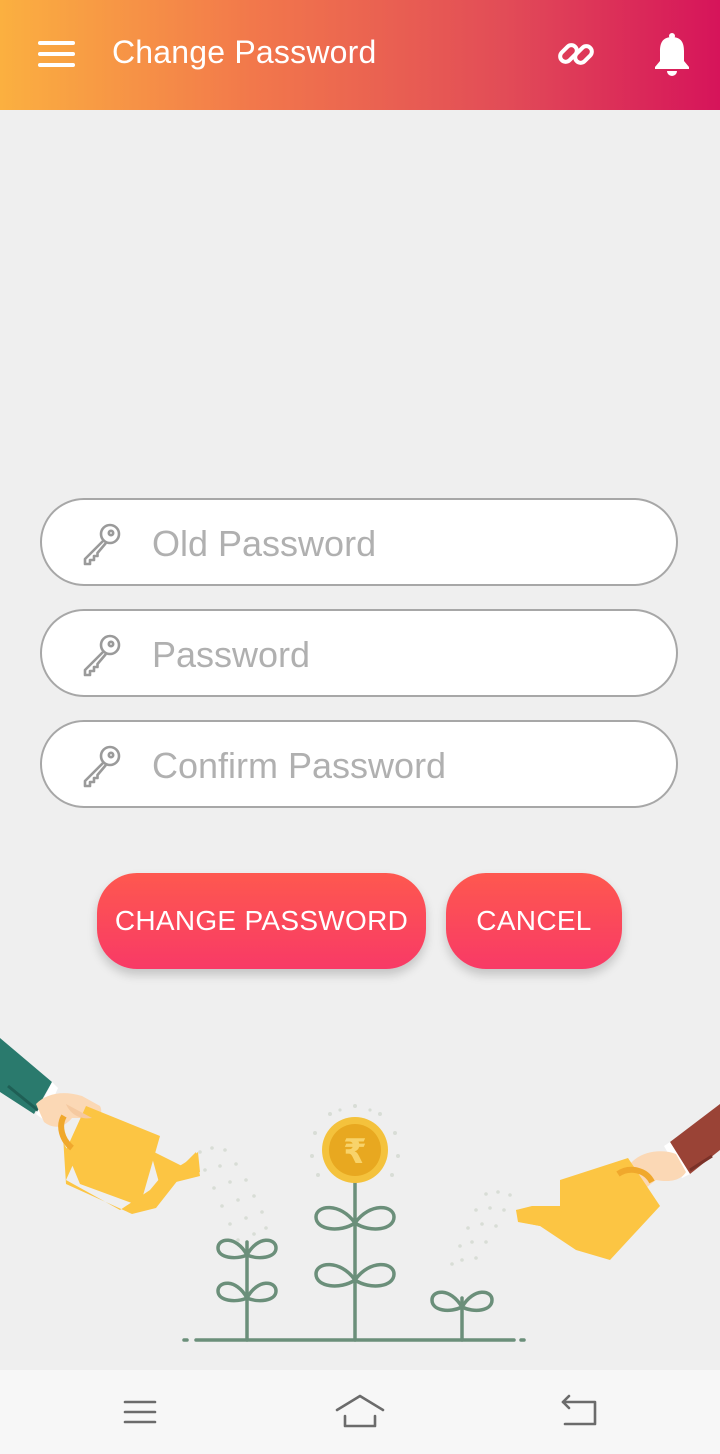  I want to click on back-icon, so click(580, 1412).